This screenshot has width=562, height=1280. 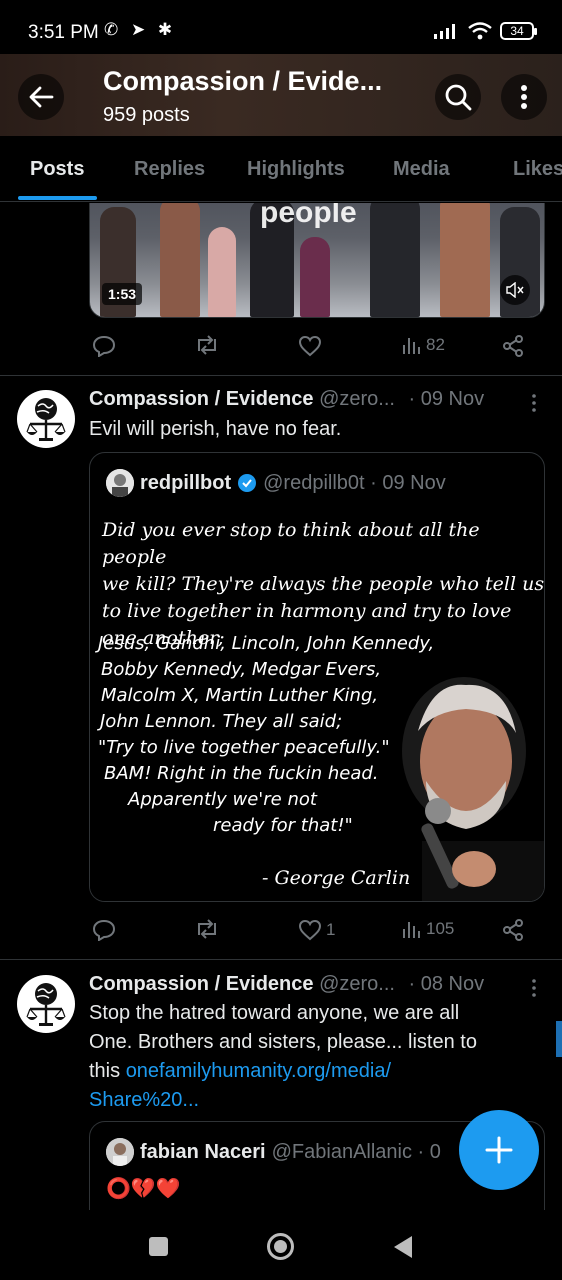 I want to click on divider, so click(x=281, y=959).